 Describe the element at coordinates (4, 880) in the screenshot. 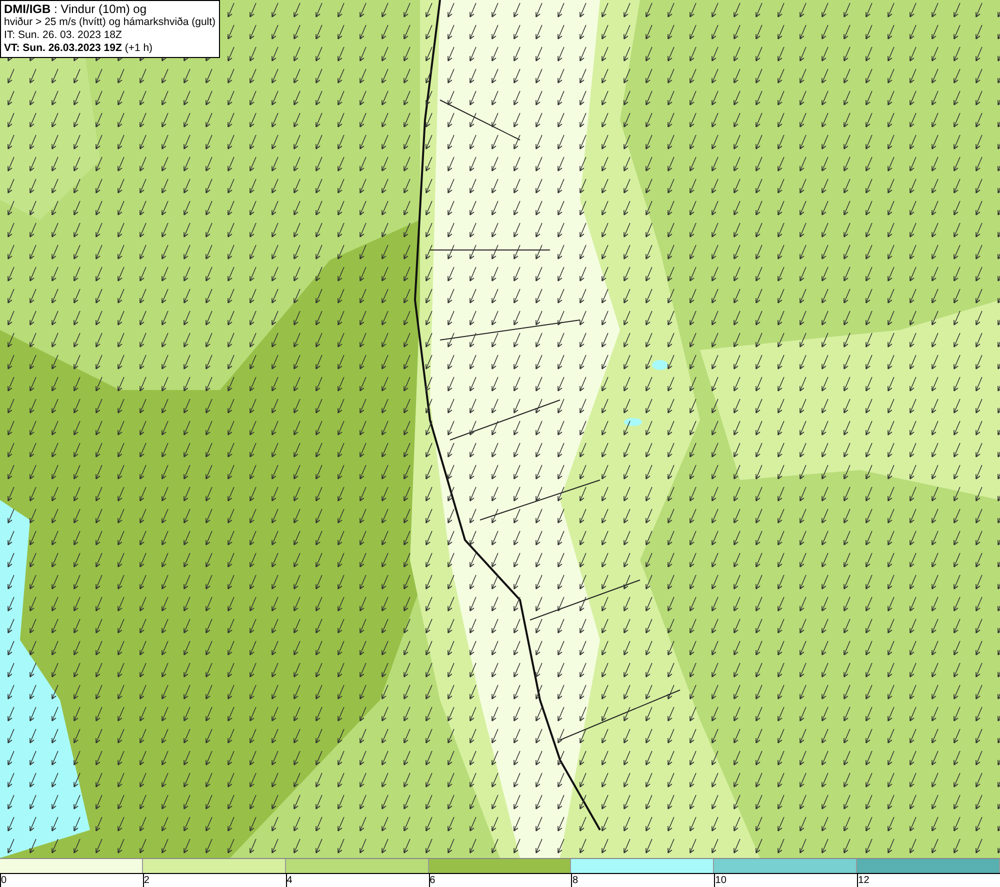

I see `legend-tick-label: 0` at that location.